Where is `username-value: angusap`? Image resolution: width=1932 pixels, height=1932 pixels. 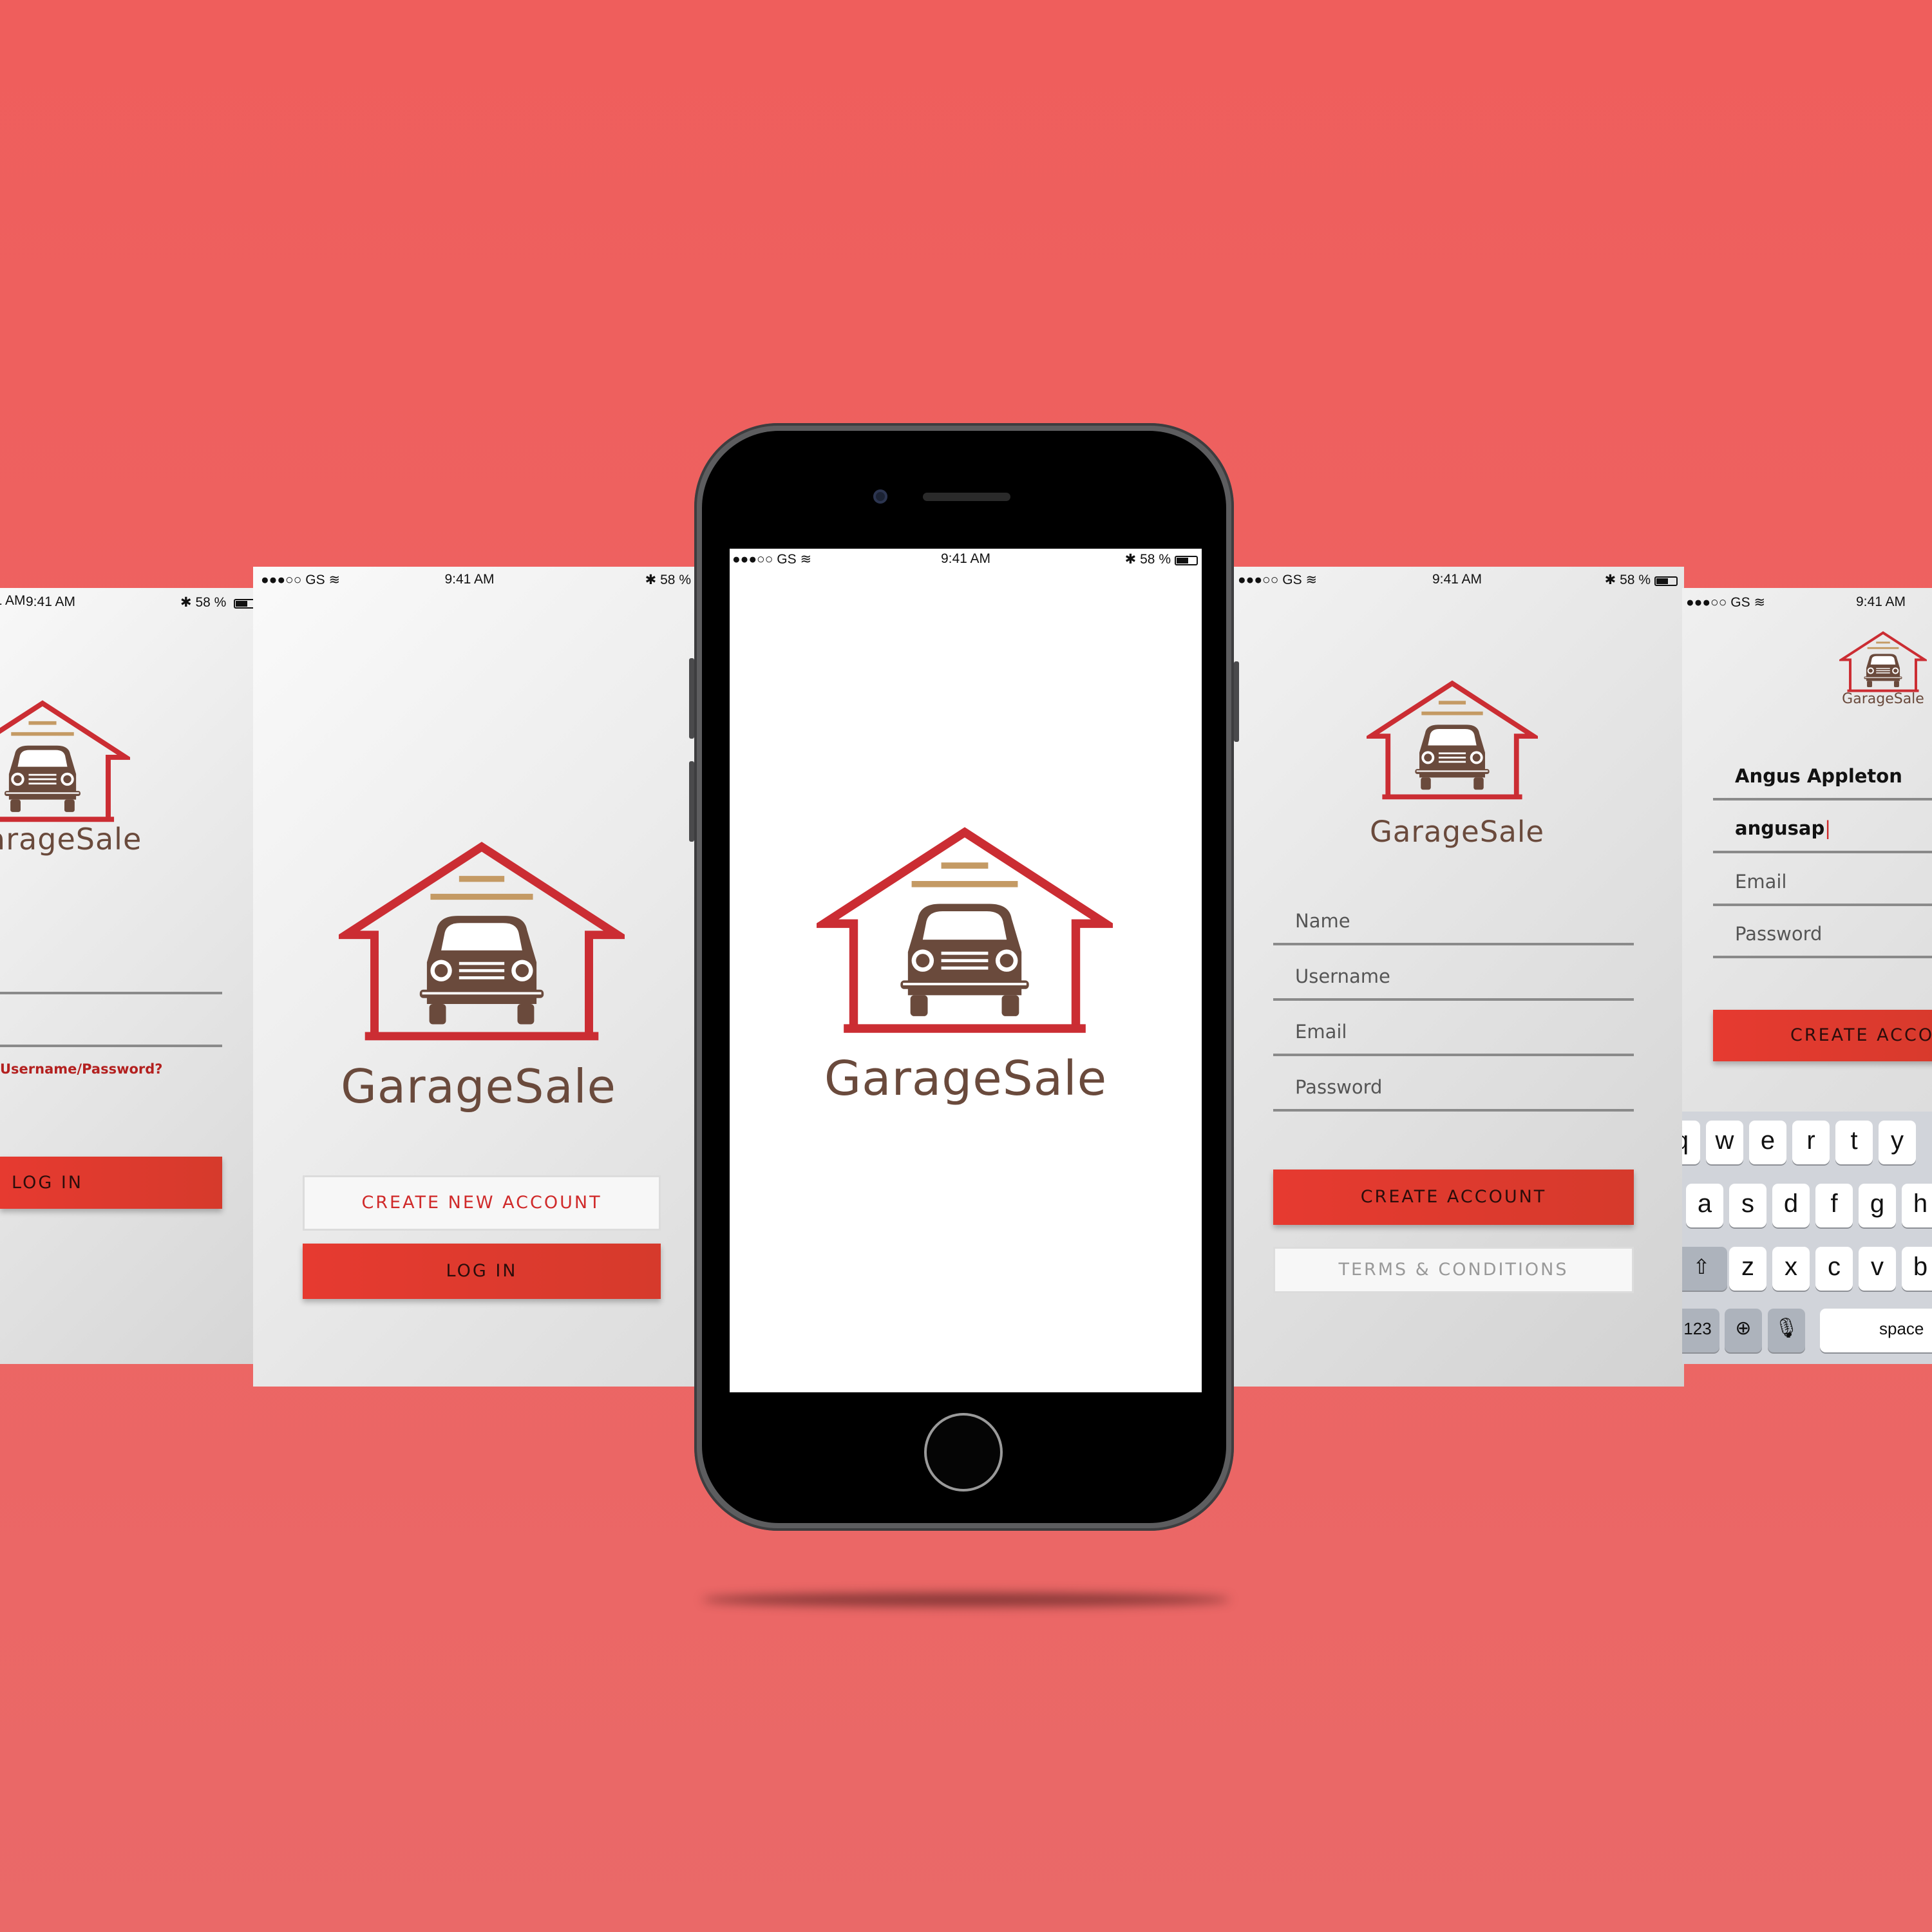 username-value: angusap is located at coordinates (1780, 828).